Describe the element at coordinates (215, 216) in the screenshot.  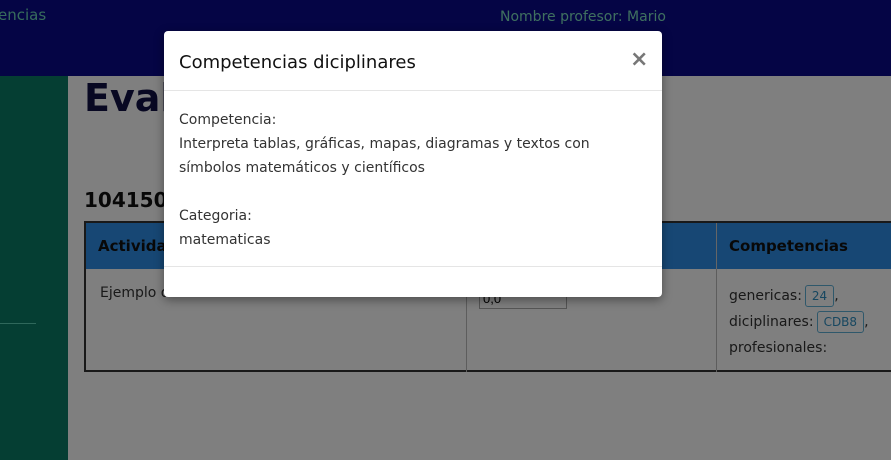
I see `categoria-label: Categoria:` at that location.